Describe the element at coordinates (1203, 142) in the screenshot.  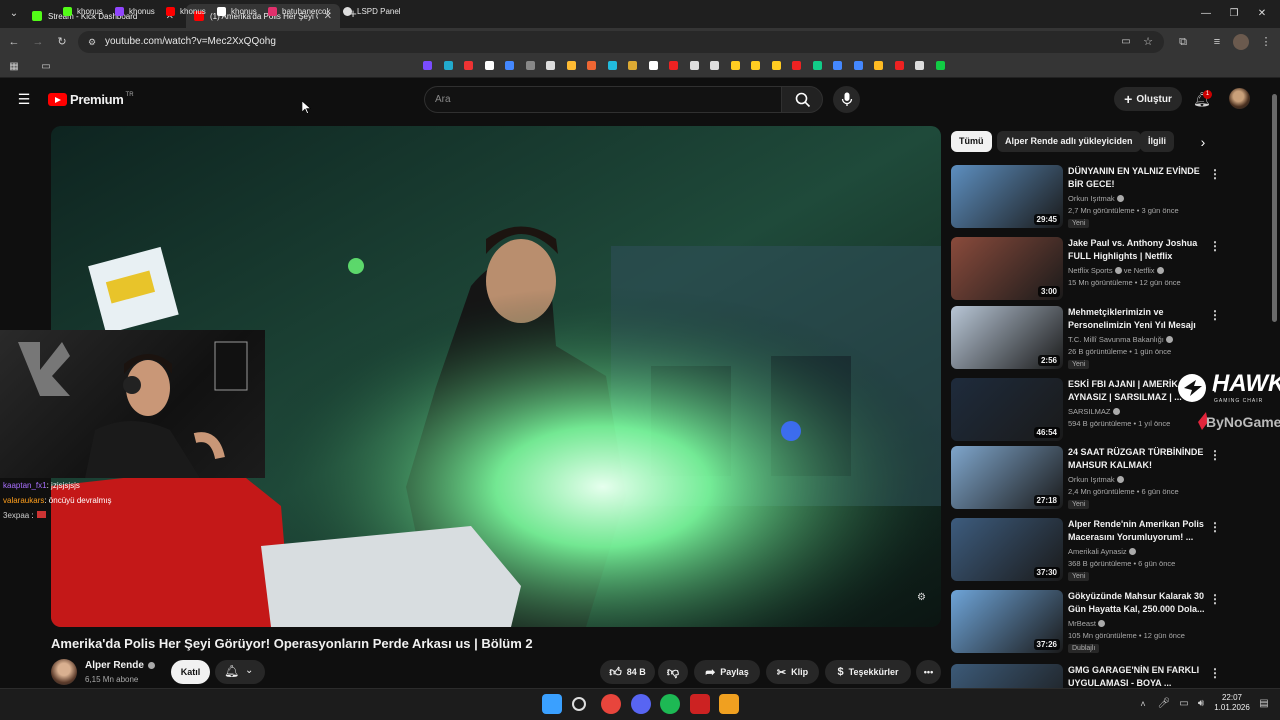
I see `chevron-right-icon: ›` at that location.